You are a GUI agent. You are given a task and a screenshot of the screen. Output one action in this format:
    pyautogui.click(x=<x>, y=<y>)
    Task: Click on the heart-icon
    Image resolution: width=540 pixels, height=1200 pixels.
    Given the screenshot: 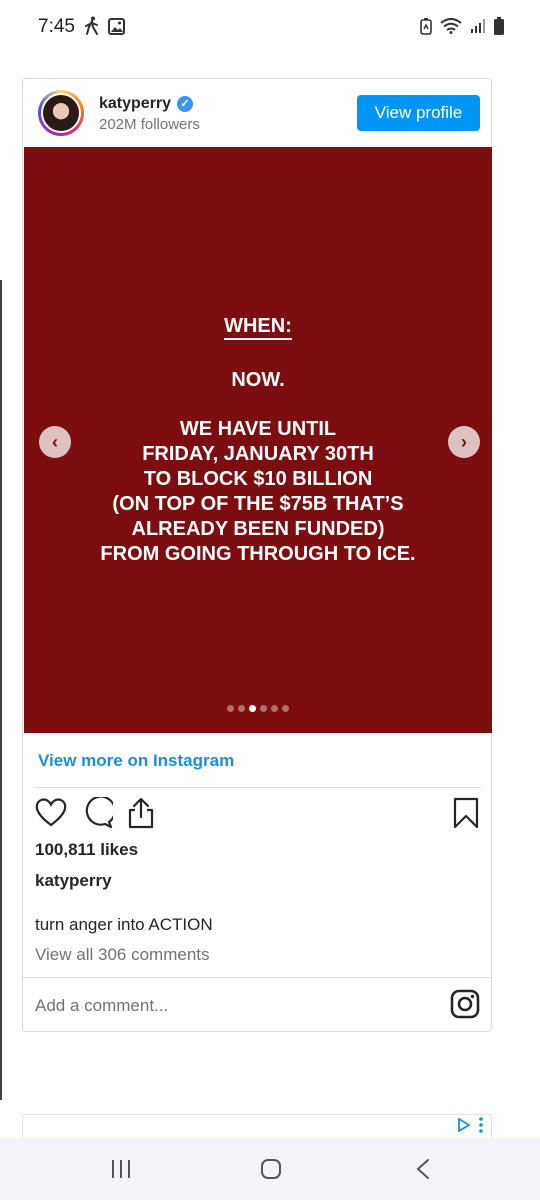 What is the action you would take?
    pyautogui.click(x=51, y=812)
    